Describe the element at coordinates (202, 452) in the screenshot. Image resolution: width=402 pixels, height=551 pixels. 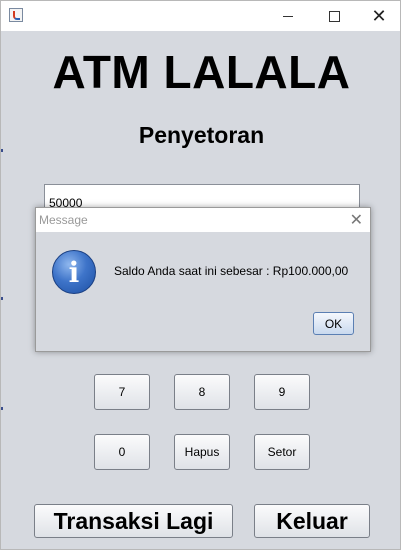
I see `clear-button: Hapus` at that location.